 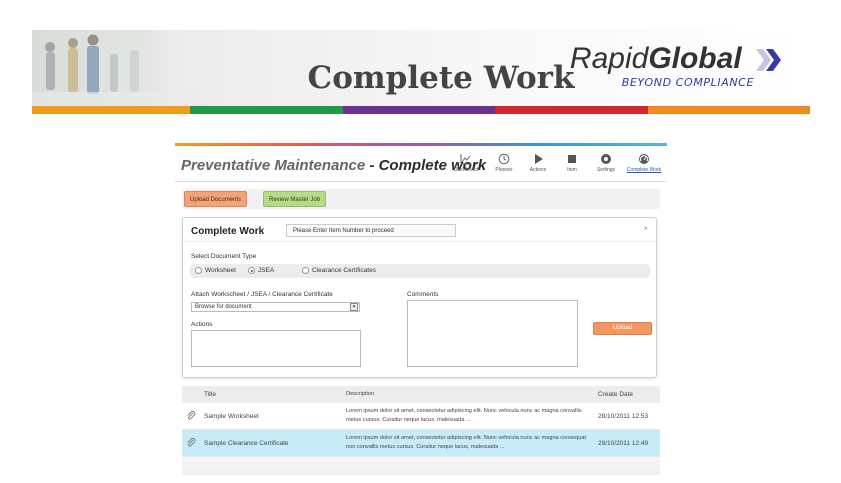 I want to click on close-icon: ×, so click(x=645, y=228).